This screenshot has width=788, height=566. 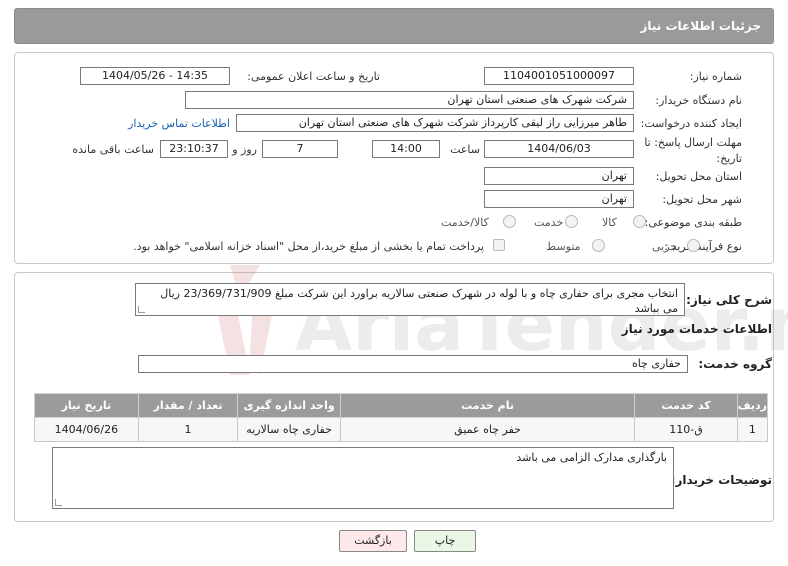 What do you see at coordinates (313, 76) in the screenshot?
I see `announce-datetime-label: تاریخ و ساعت اعلان عمومی:` at bounding box center [313, 76].